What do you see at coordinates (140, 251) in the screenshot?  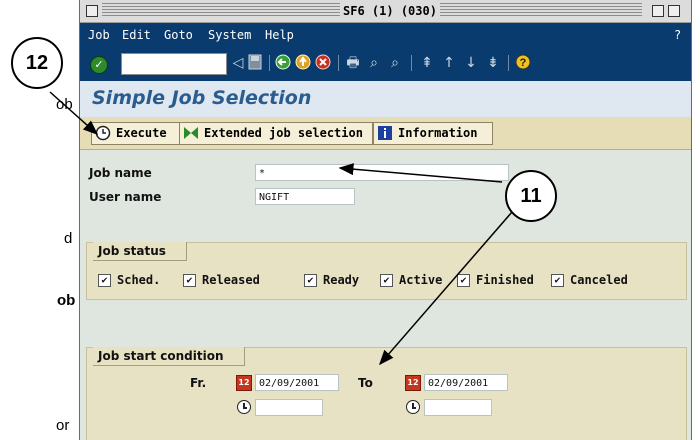 I see `job-status-title: Job status` at bounding box center [140, 251].